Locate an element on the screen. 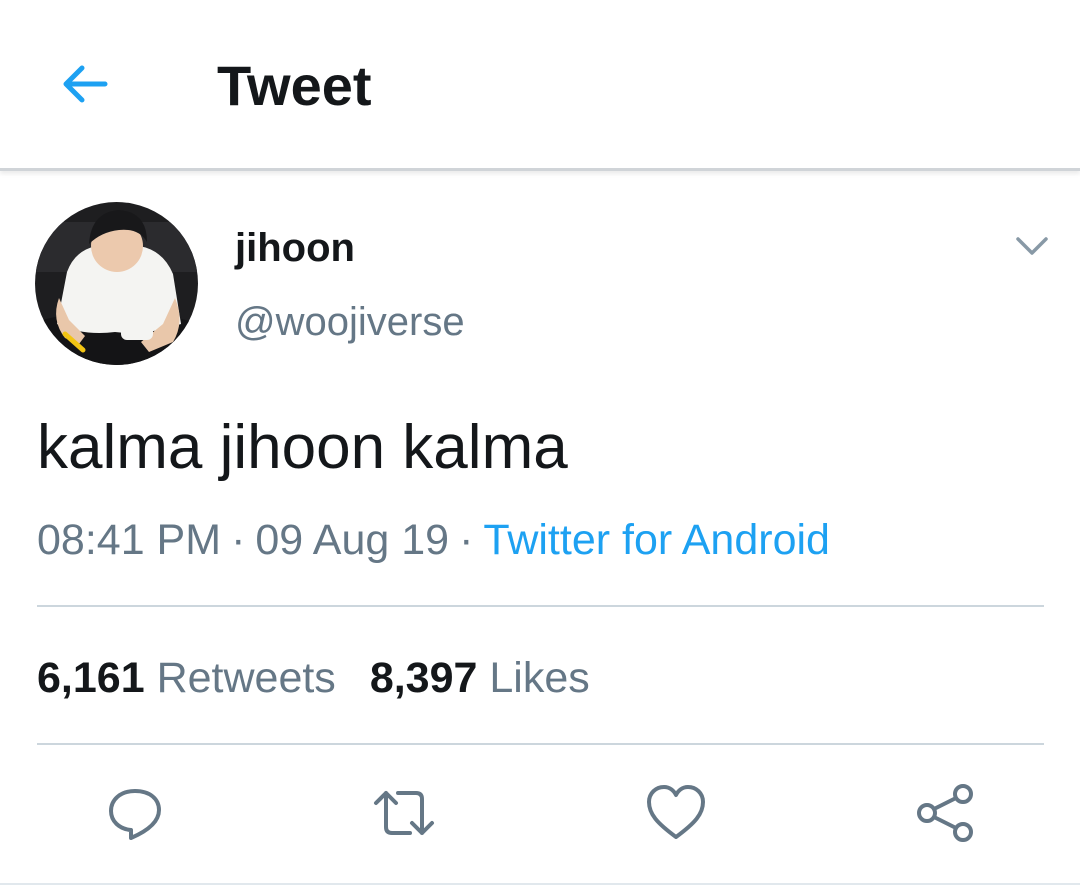 This screenshot has width=1080, height=893. chevron-down-icon is located at coordinates (1032, 246).